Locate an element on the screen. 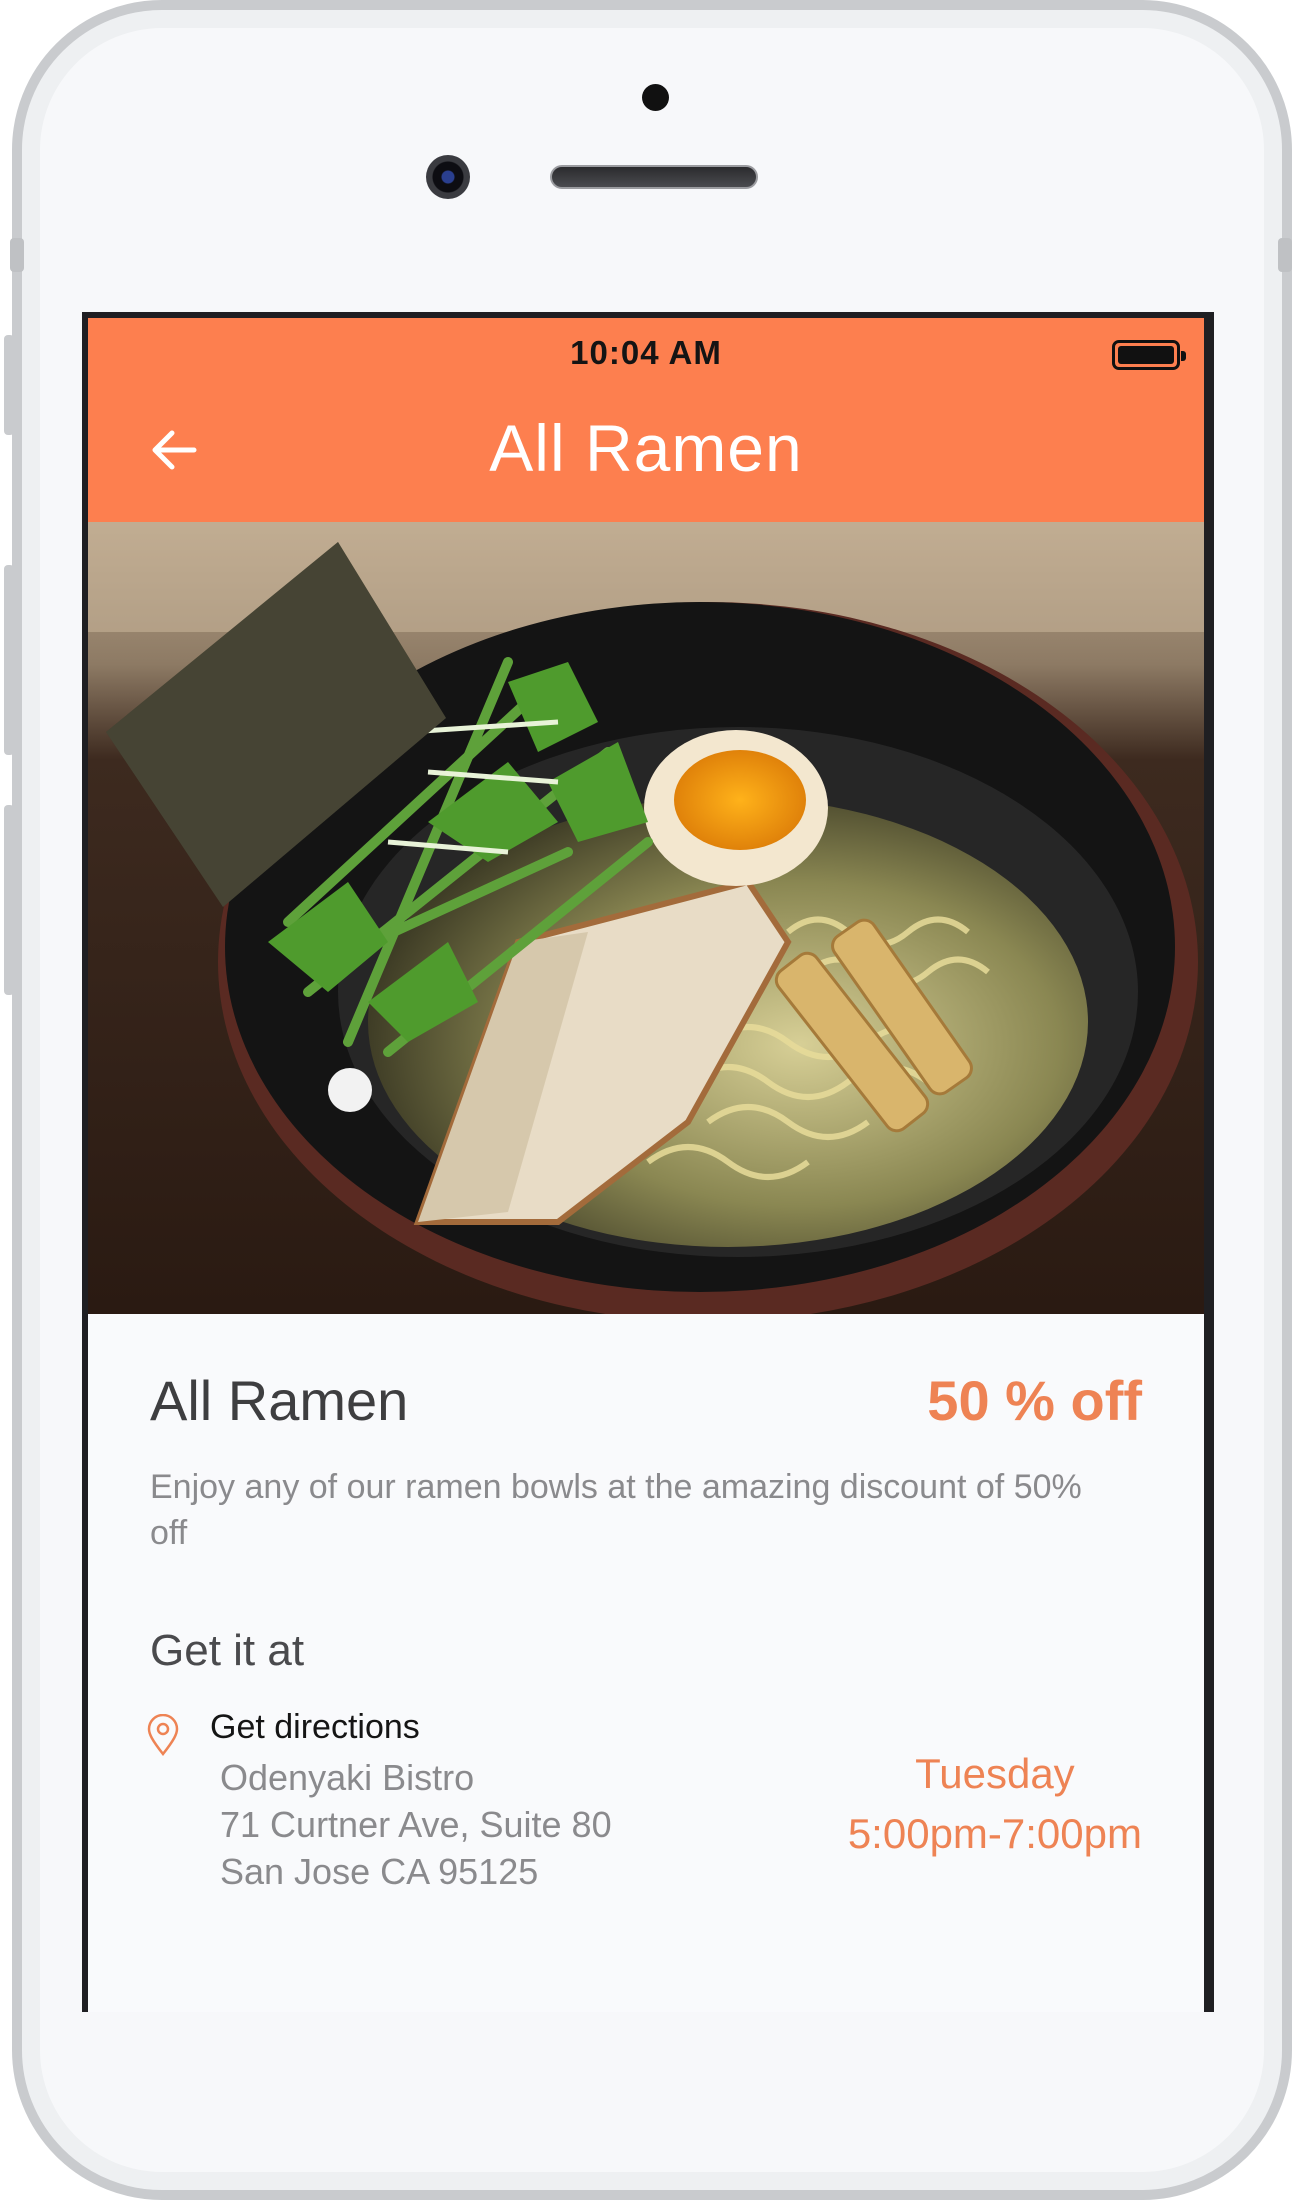 This screenshot has height=2200, width=1295. antenna-line-right is located at coordinates (1285, 255).